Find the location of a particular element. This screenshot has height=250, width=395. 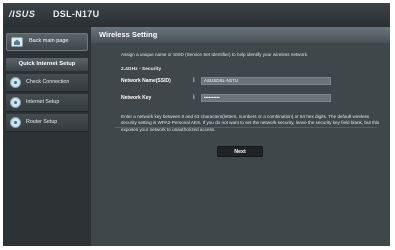

sidebar-item-check-connection: Check Connection is located at coordinates (47, 83).